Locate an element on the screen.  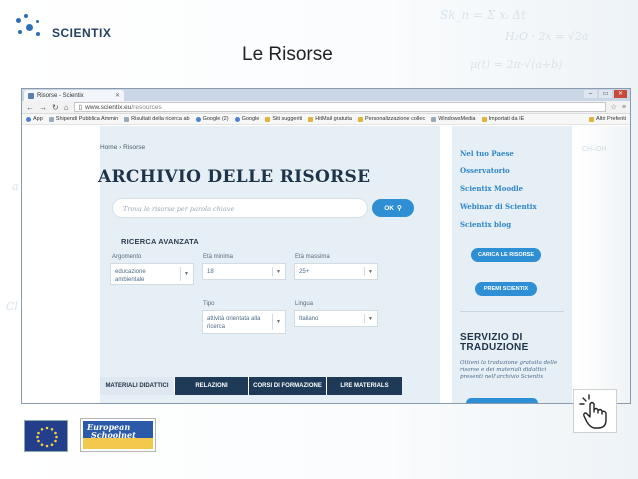
tab-corsi-formazione: CORSI DI FORMAZIONE is located at coordinates (287, 386).